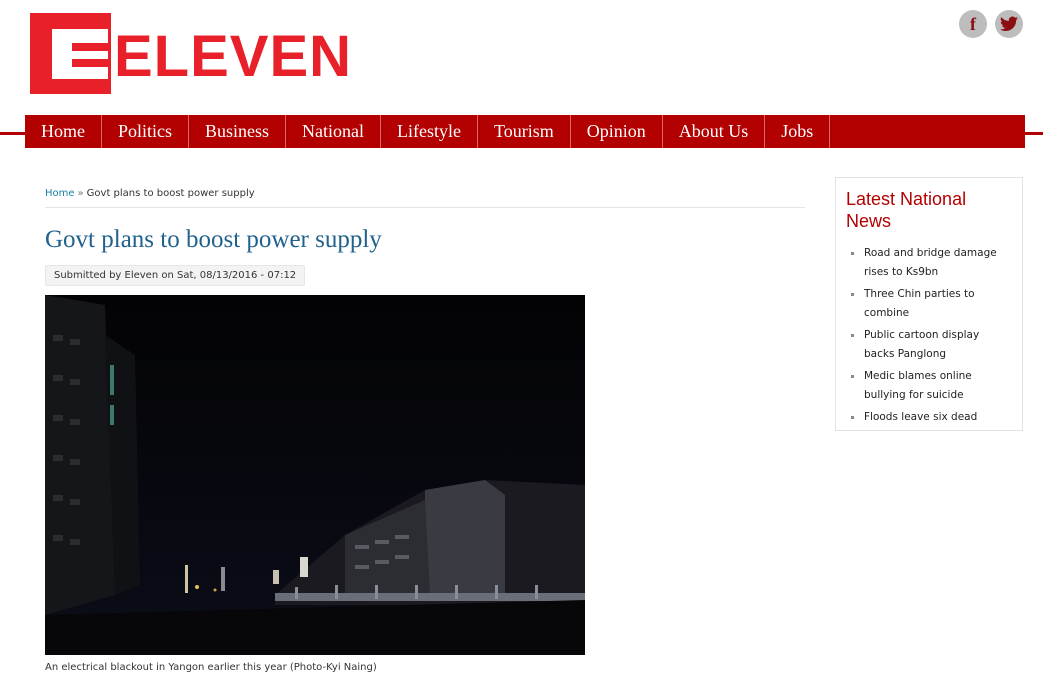  What do you see at coordinates (233, 56) in the screenshot?
I see `logo-text: ELEVEN` at bounding box center [233, 56].